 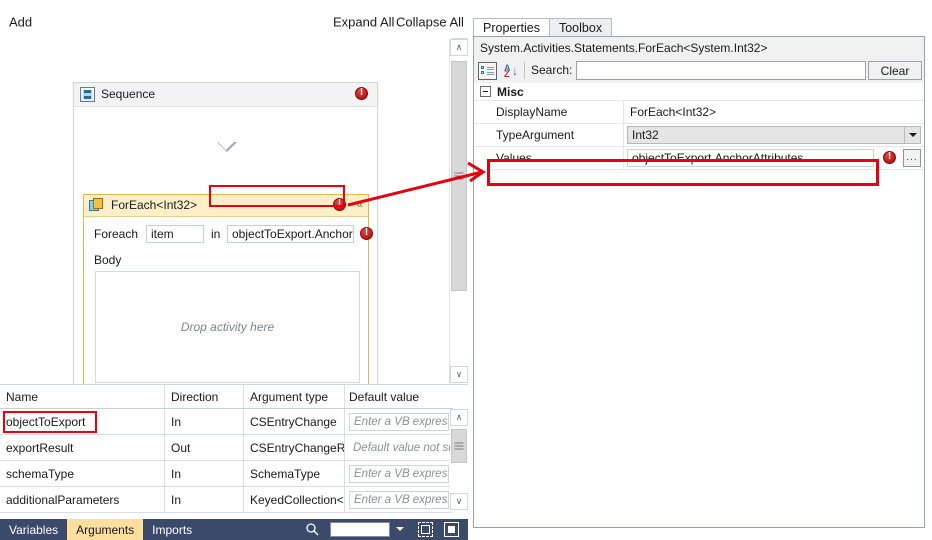 What do you see at coordinates (451, 529) in the screenshot?
I see `fit-to-screen-icon` at bounding box center [451, 529].